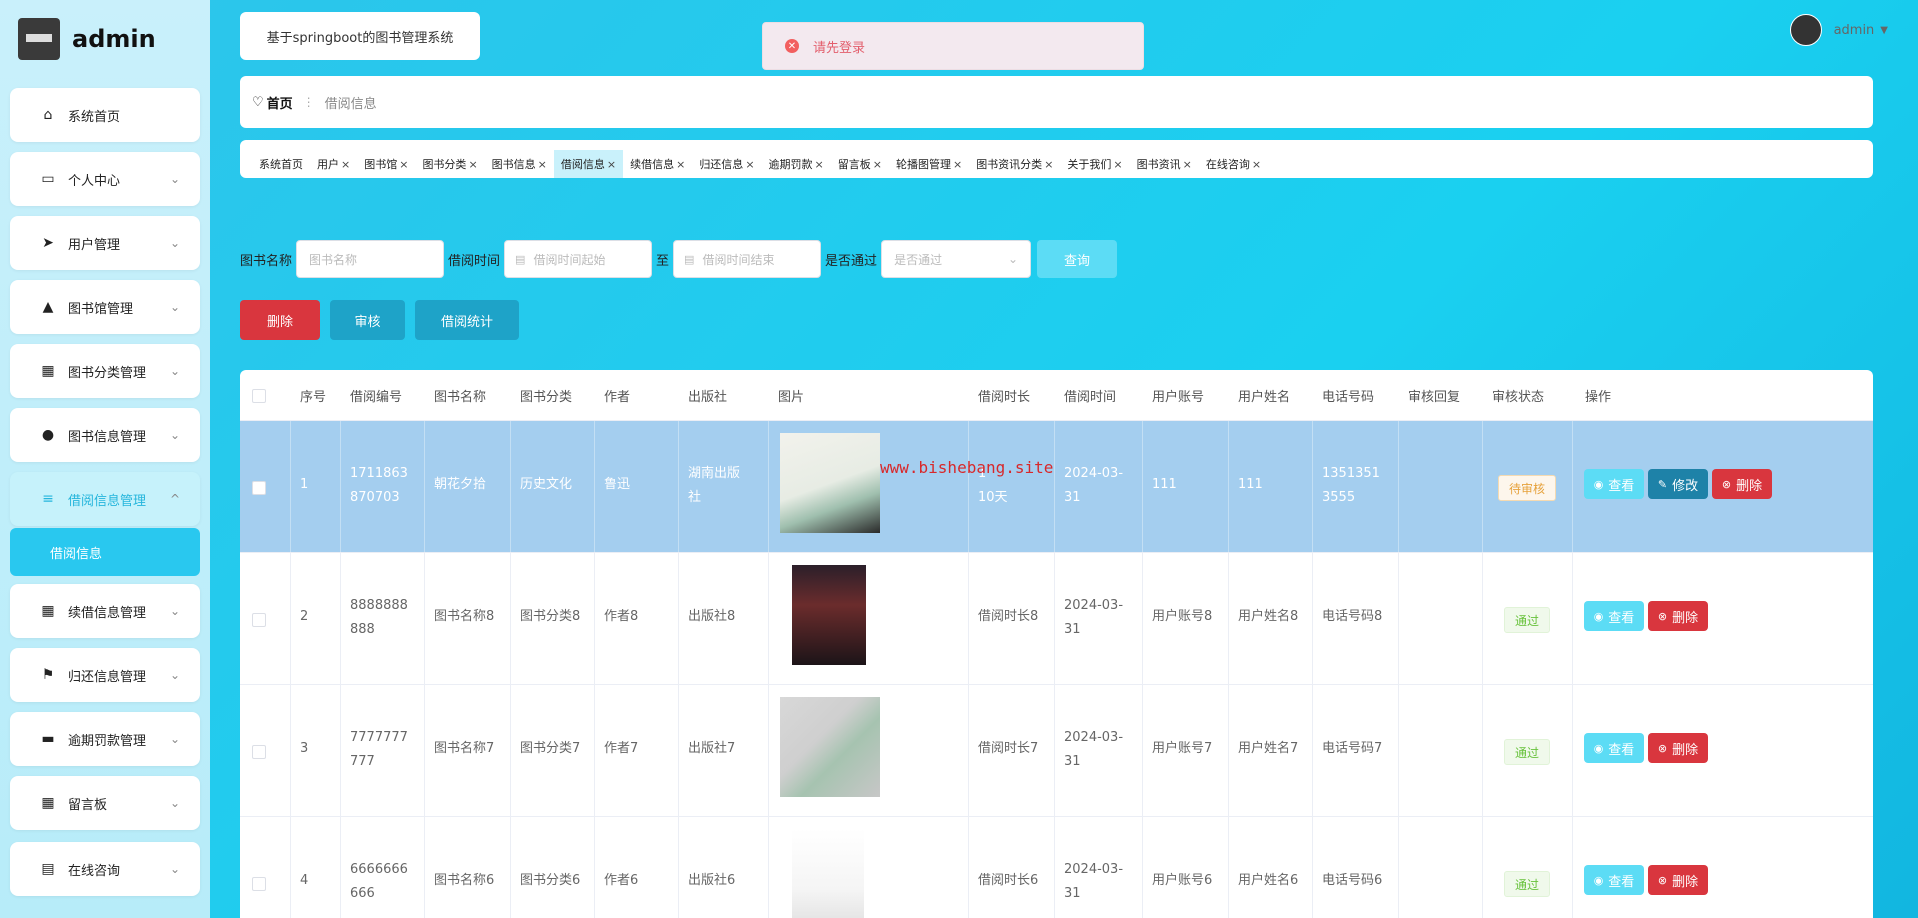  What do you see at coordinates (105, 869) in the screenshot?
I see `sidebar-item-11: ▤ 在线咨询 ⌄` at bounding box center [105, 869].